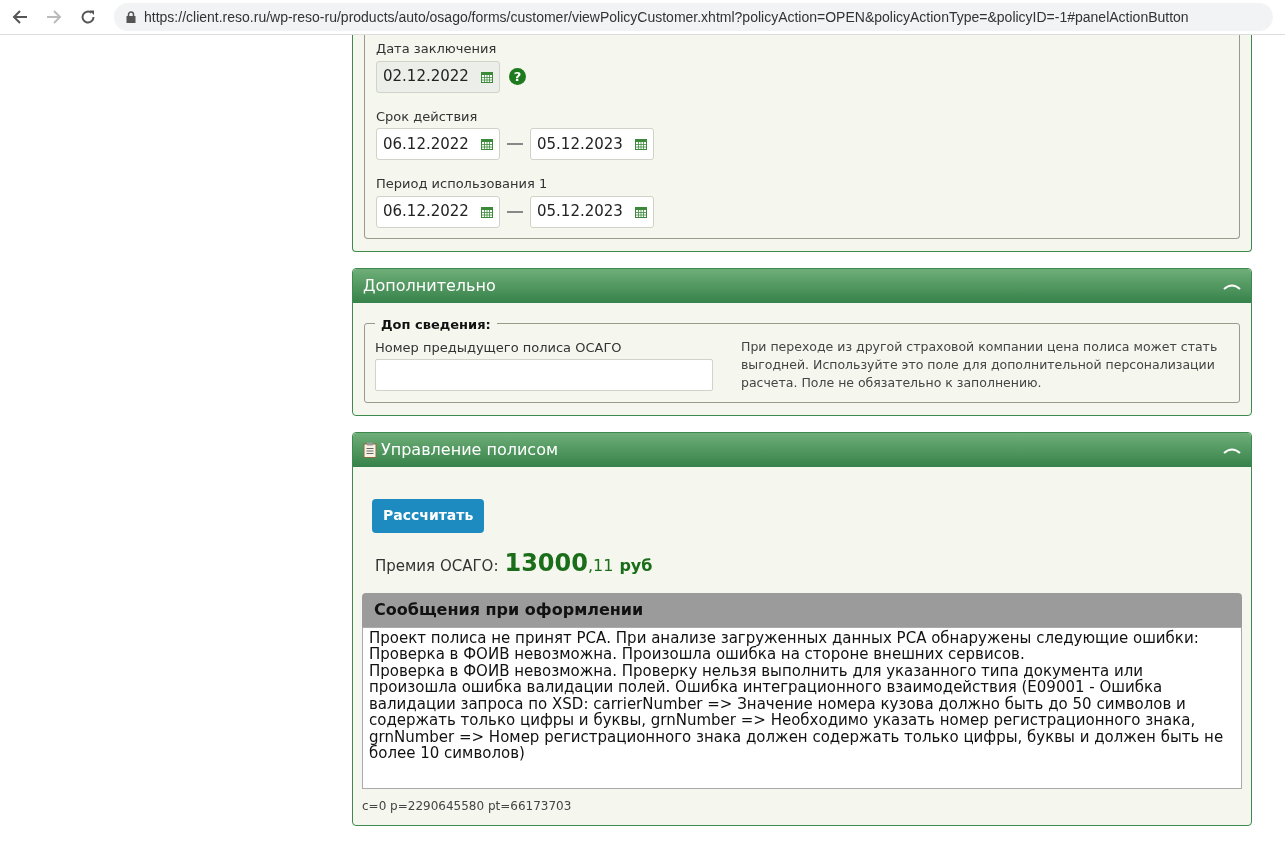 The width and height of the screenshot is (1285, 850). I want to click on panel-title: Управление полисом, so click(470, 449).